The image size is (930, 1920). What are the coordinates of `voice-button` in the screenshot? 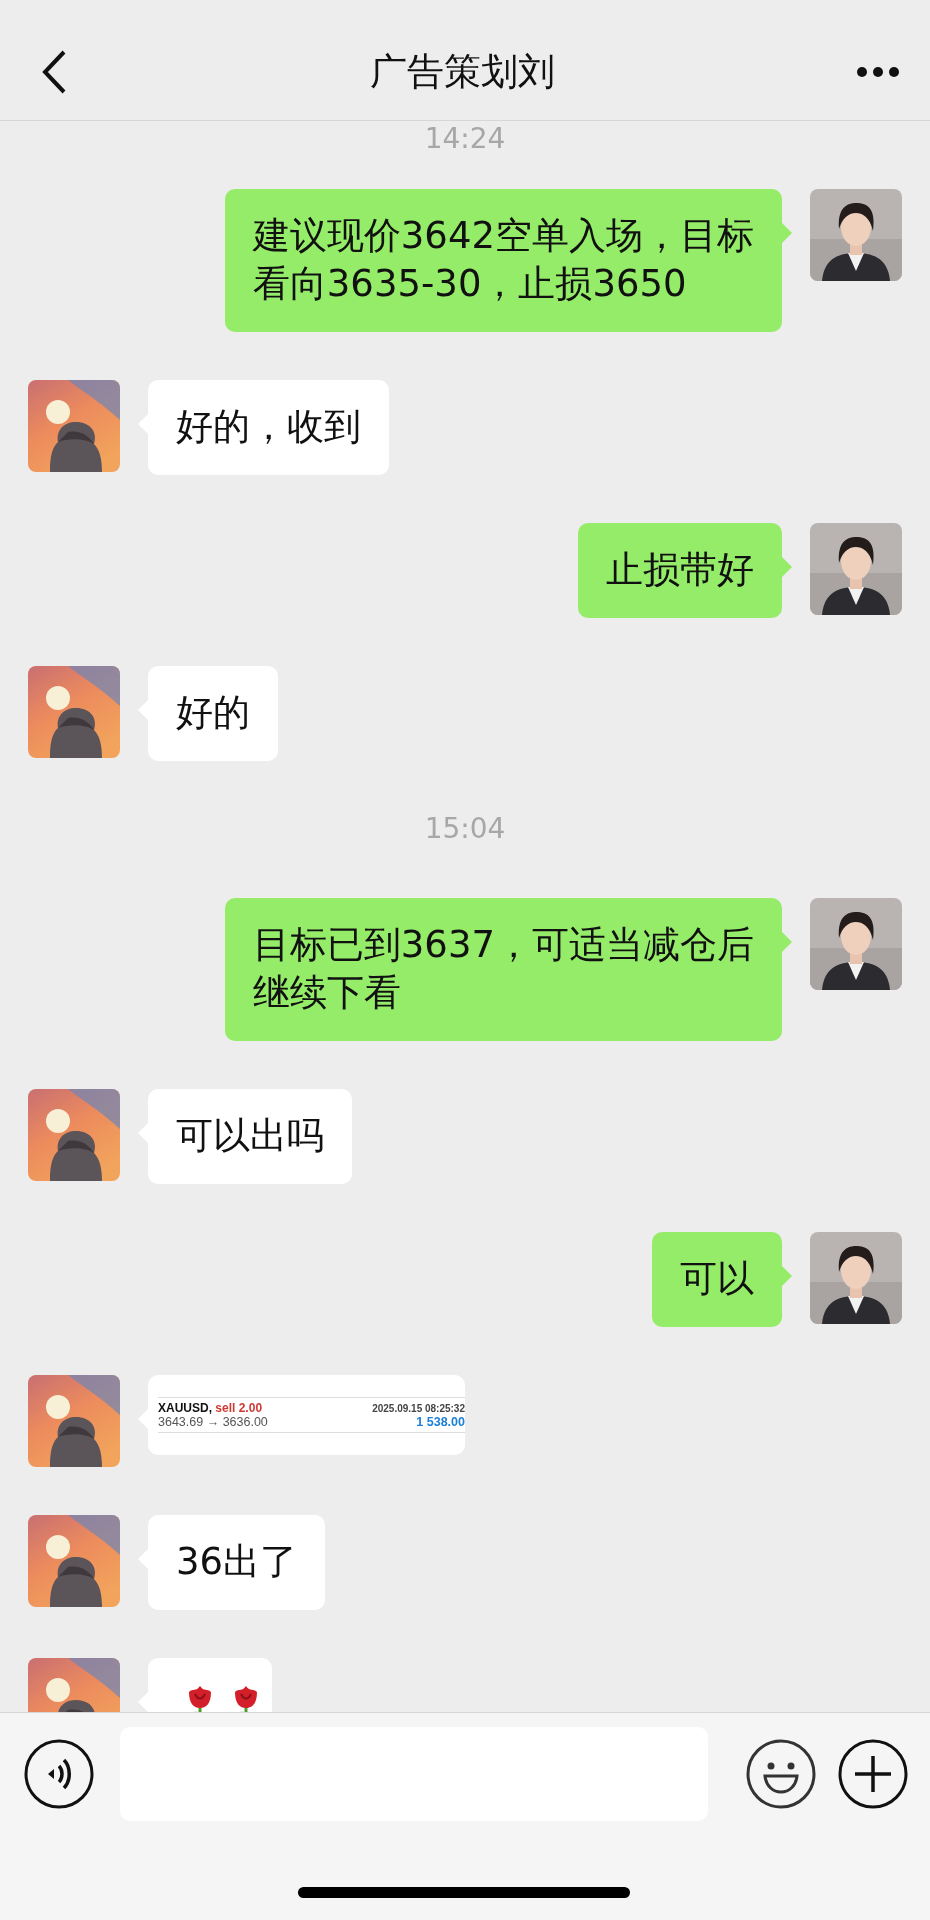 It's located at (59, 1774).